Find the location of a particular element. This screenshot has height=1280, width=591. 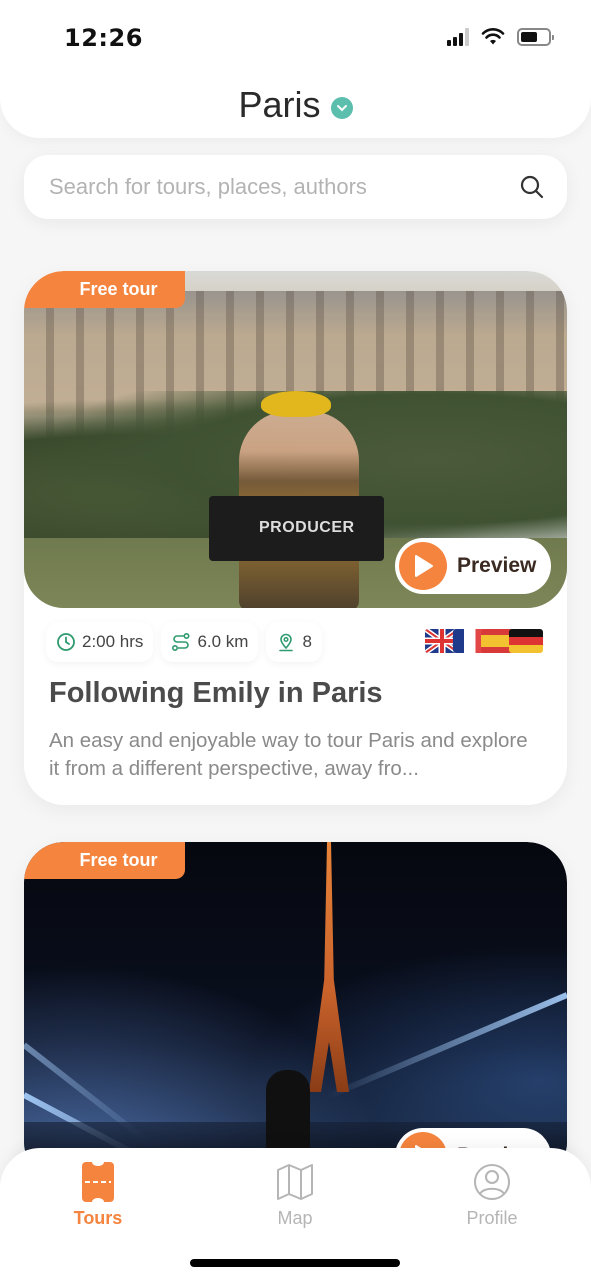

battery-icon is located at coordinates (535, 37).